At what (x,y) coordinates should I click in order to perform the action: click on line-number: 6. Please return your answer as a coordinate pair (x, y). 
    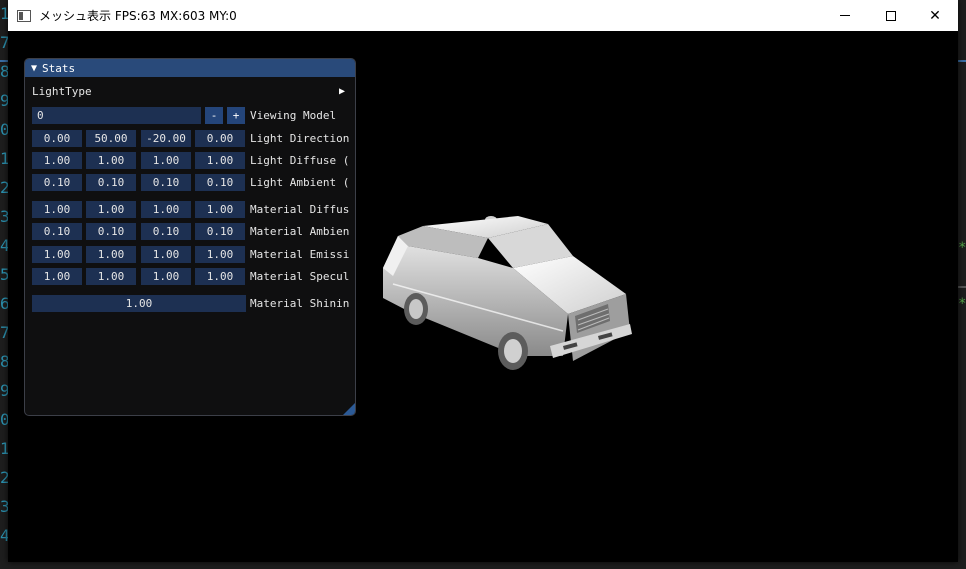
    Looking at the image, I should click on (4, 304).